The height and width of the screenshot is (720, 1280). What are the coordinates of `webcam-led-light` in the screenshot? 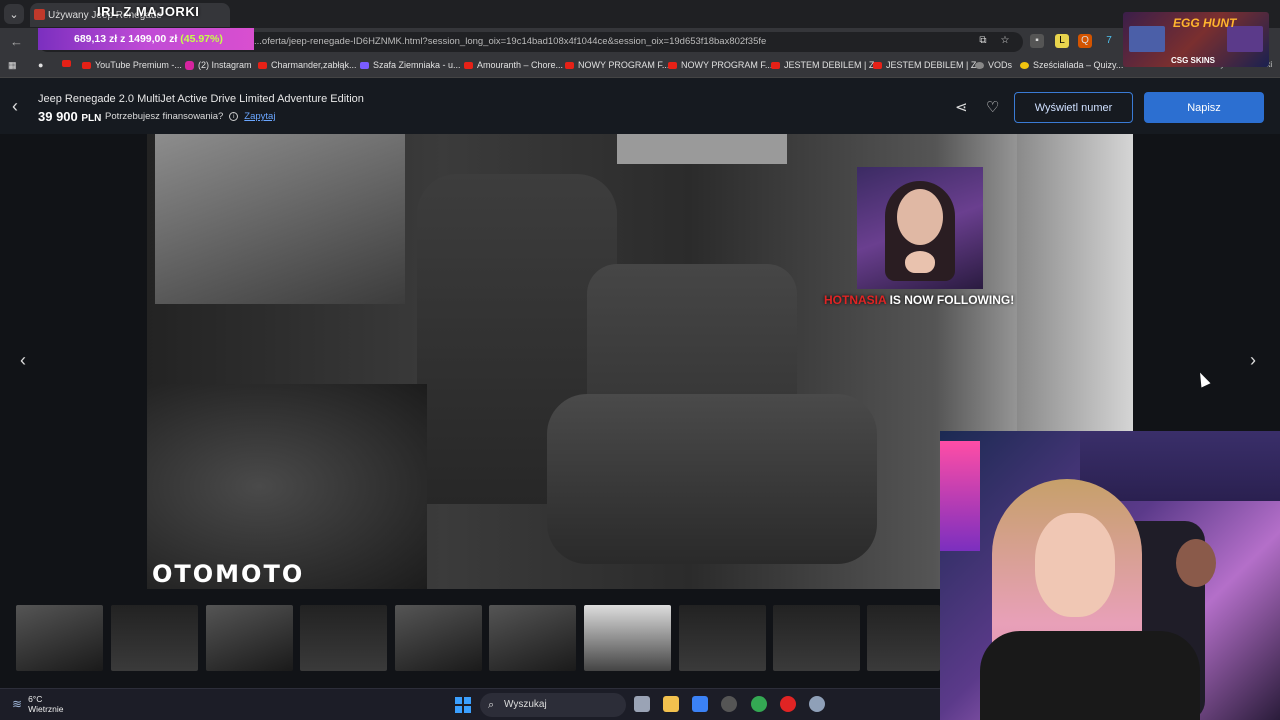 It's located at (960, 496).